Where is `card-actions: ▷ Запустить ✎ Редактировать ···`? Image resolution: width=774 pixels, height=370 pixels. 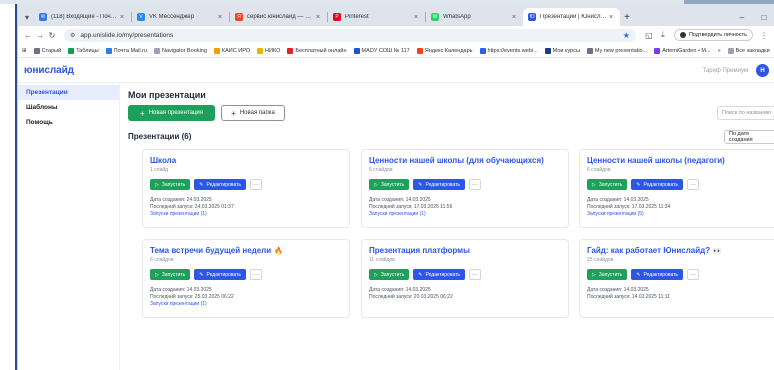
card-actions: ▷ Запустить ✎ Редактировать ··· is located at coordinates (246, 184).